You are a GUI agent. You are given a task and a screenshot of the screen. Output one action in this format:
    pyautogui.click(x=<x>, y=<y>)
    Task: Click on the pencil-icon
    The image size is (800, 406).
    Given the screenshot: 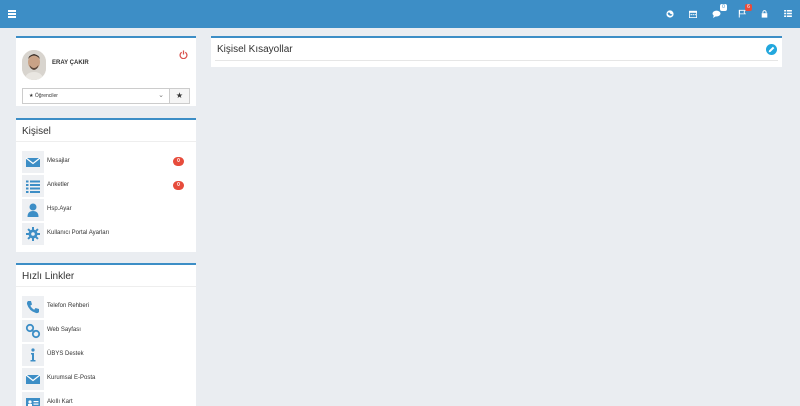 What is the action you would take?
    pyautogui.click(x=771, y=49)
    